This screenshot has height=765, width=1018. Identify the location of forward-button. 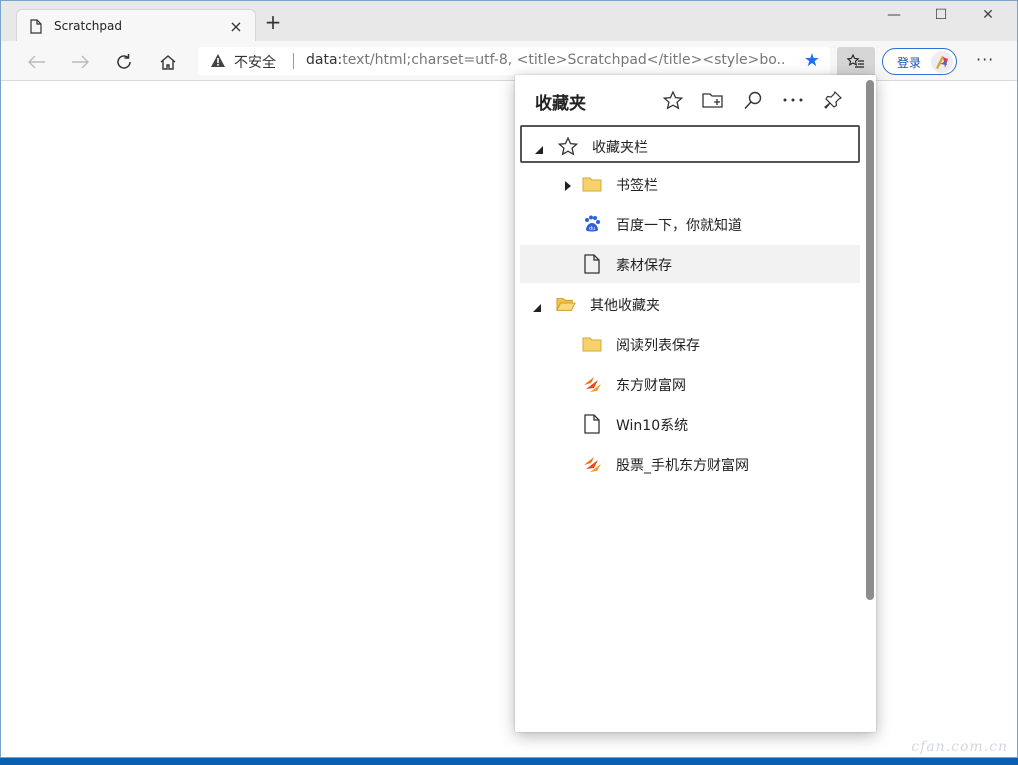
(80, 62).